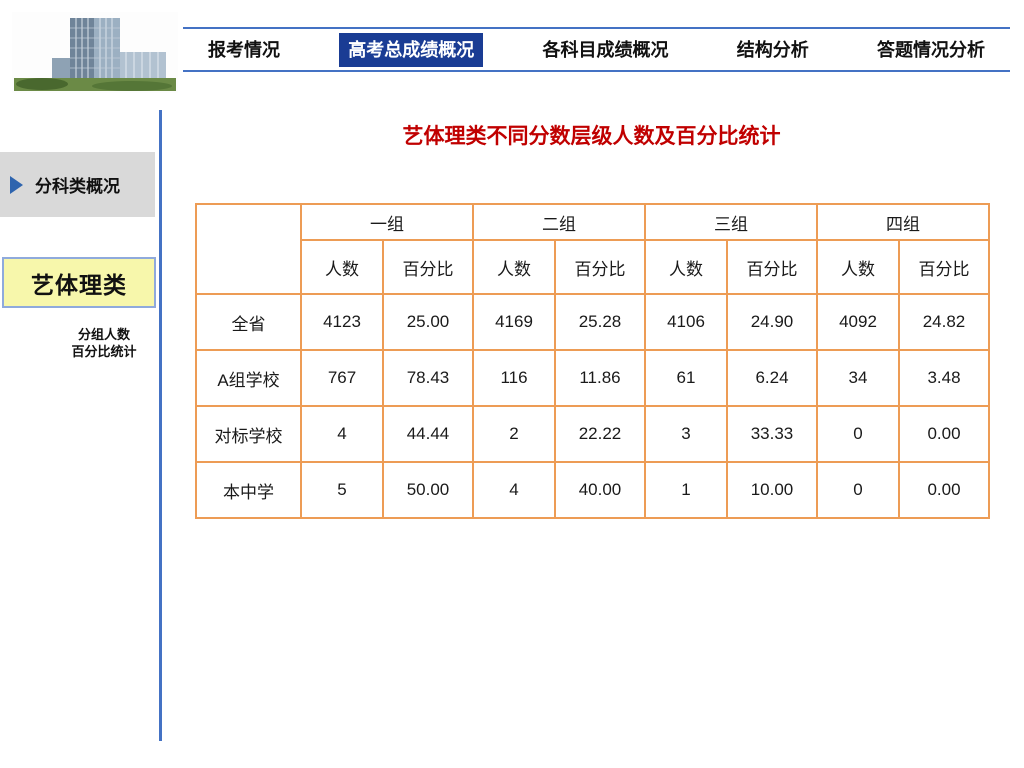 The height and width of the screenshot is (768, 1024). What do you see at coordinates (600, 378) in the screenshot?
I see `table-cell: 11.86` at bounding box center [600, 378].